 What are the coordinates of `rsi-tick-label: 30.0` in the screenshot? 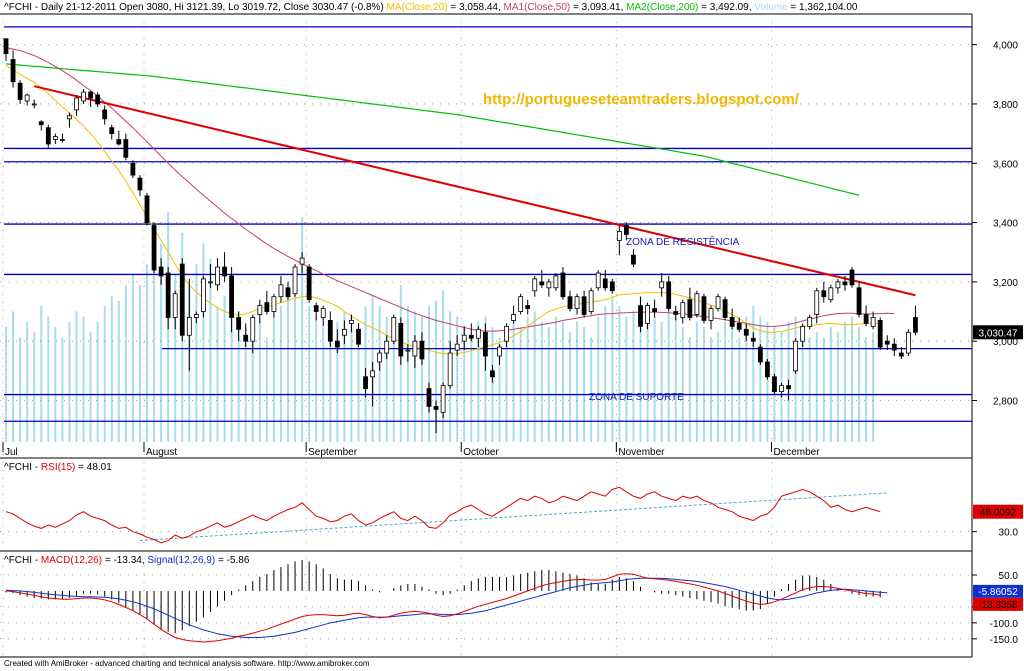 It's located at (1009, 533).